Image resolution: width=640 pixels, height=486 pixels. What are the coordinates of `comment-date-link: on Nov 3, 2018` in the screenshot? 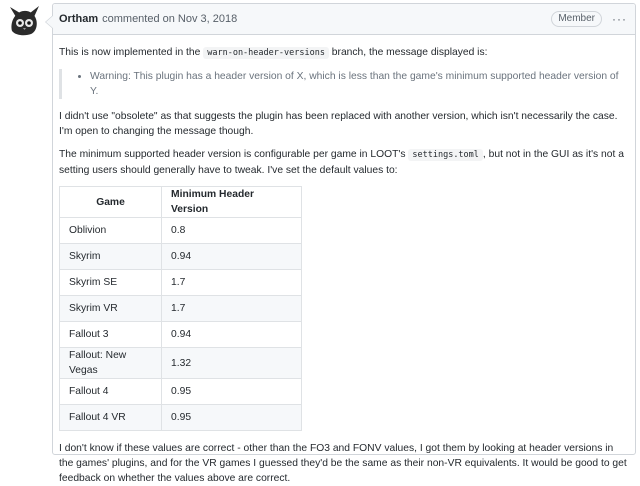 It's located at (200, 19).